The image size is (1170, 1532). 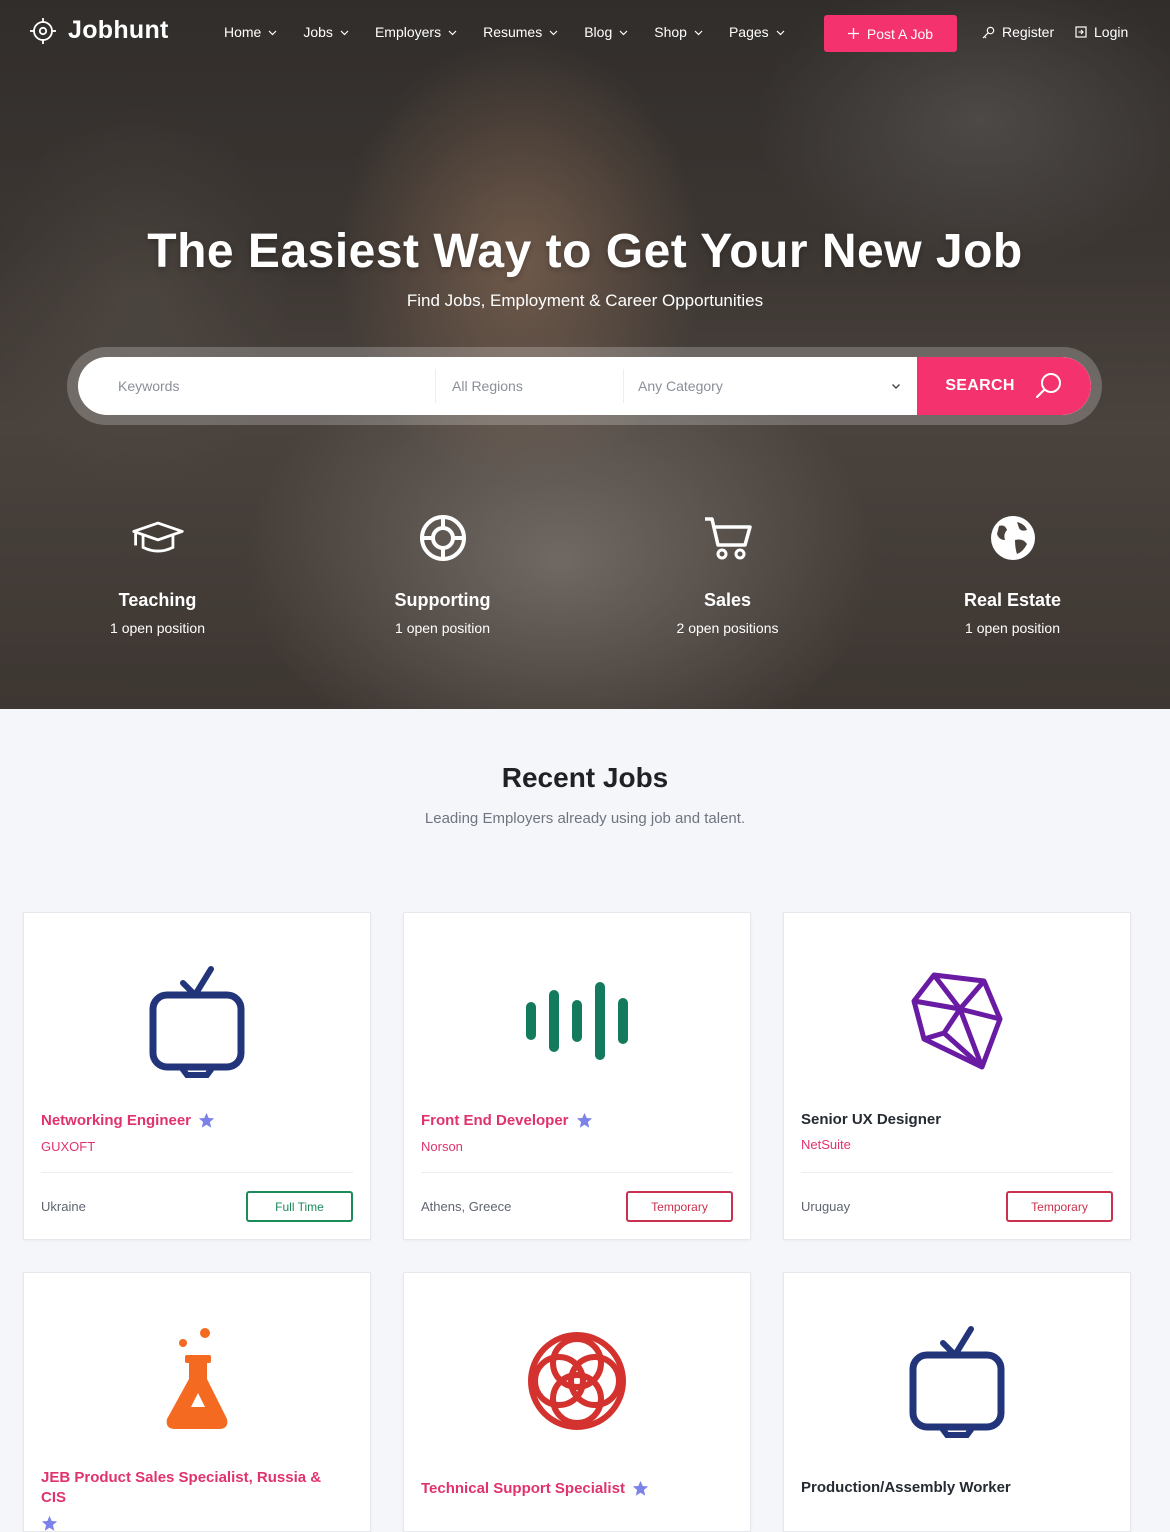 I want to click on login-link: Login, so click(x=1101, y=32).